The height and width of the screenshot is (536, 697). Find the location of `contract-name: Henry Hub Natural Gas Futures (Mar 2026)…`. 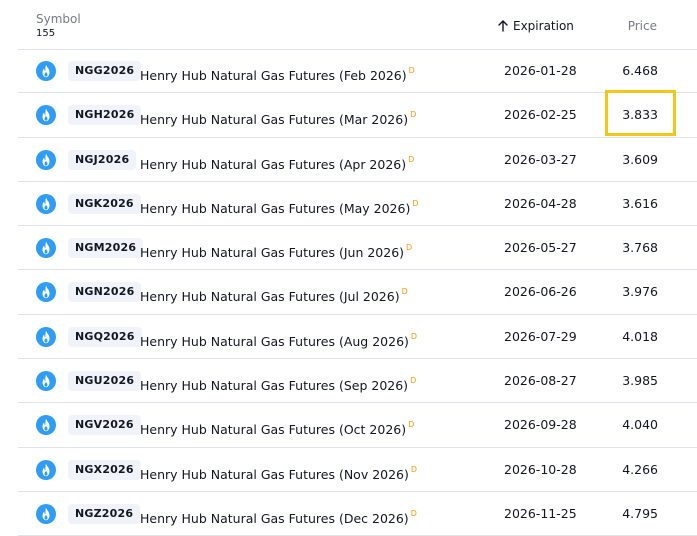

contract-name: Henry Hub Natural Gas Futures (Mar 2026)… is located at coordinates (278, 117).